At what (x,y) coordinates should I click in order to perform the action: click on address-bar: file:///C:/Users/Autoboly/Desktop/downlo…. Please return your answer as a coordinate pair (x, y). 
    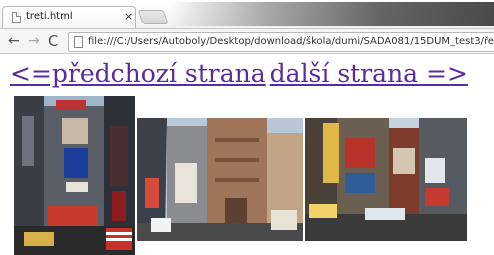
    Looking at the image, I should click on (281, 42).